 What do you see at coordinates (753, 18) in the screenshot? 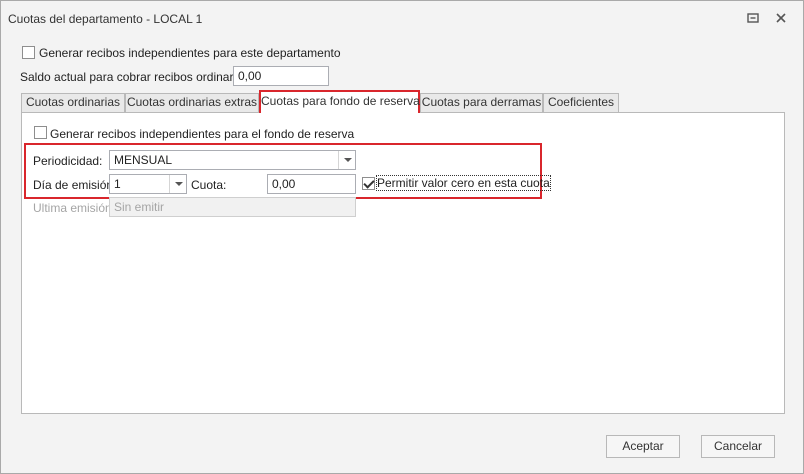
I see `restore-icon` at bounding box center [753, 18].